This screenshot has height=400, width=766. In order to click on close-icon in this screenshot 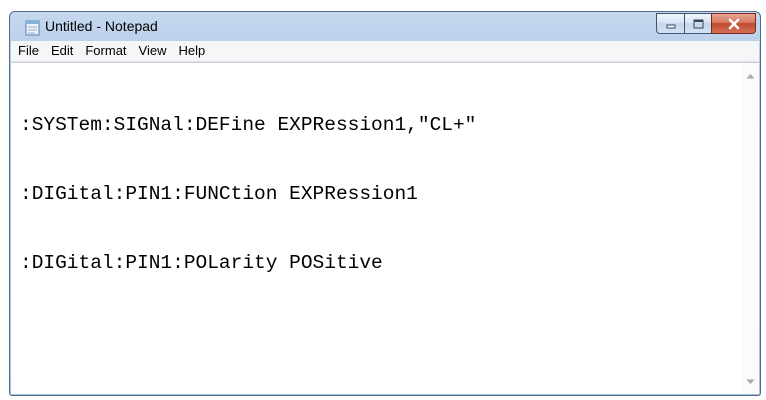, I will do `click(733, 23)`.